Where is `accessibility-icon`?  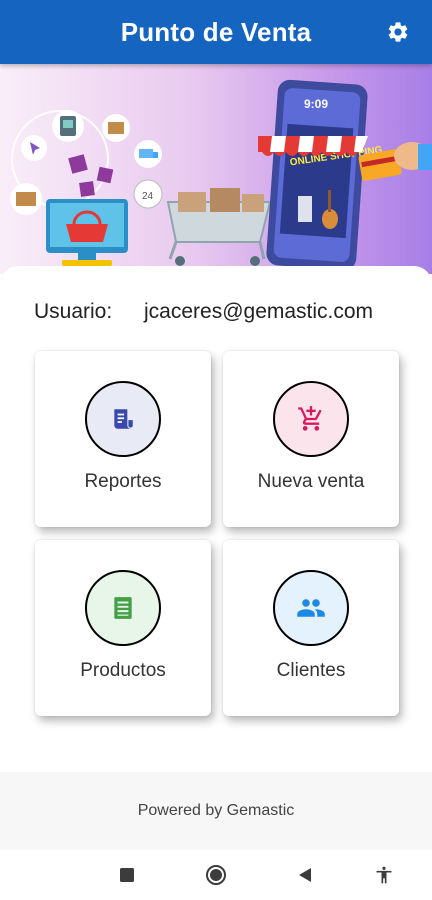
accessibility-icon is located at coordinates (384, 875).